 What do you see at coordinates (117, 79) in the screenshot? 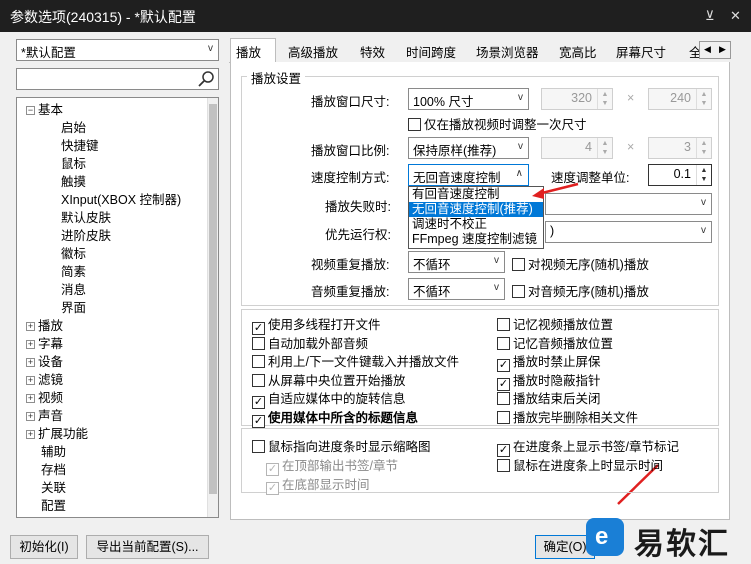
I see `search-input` at bounding box center [117, 79].